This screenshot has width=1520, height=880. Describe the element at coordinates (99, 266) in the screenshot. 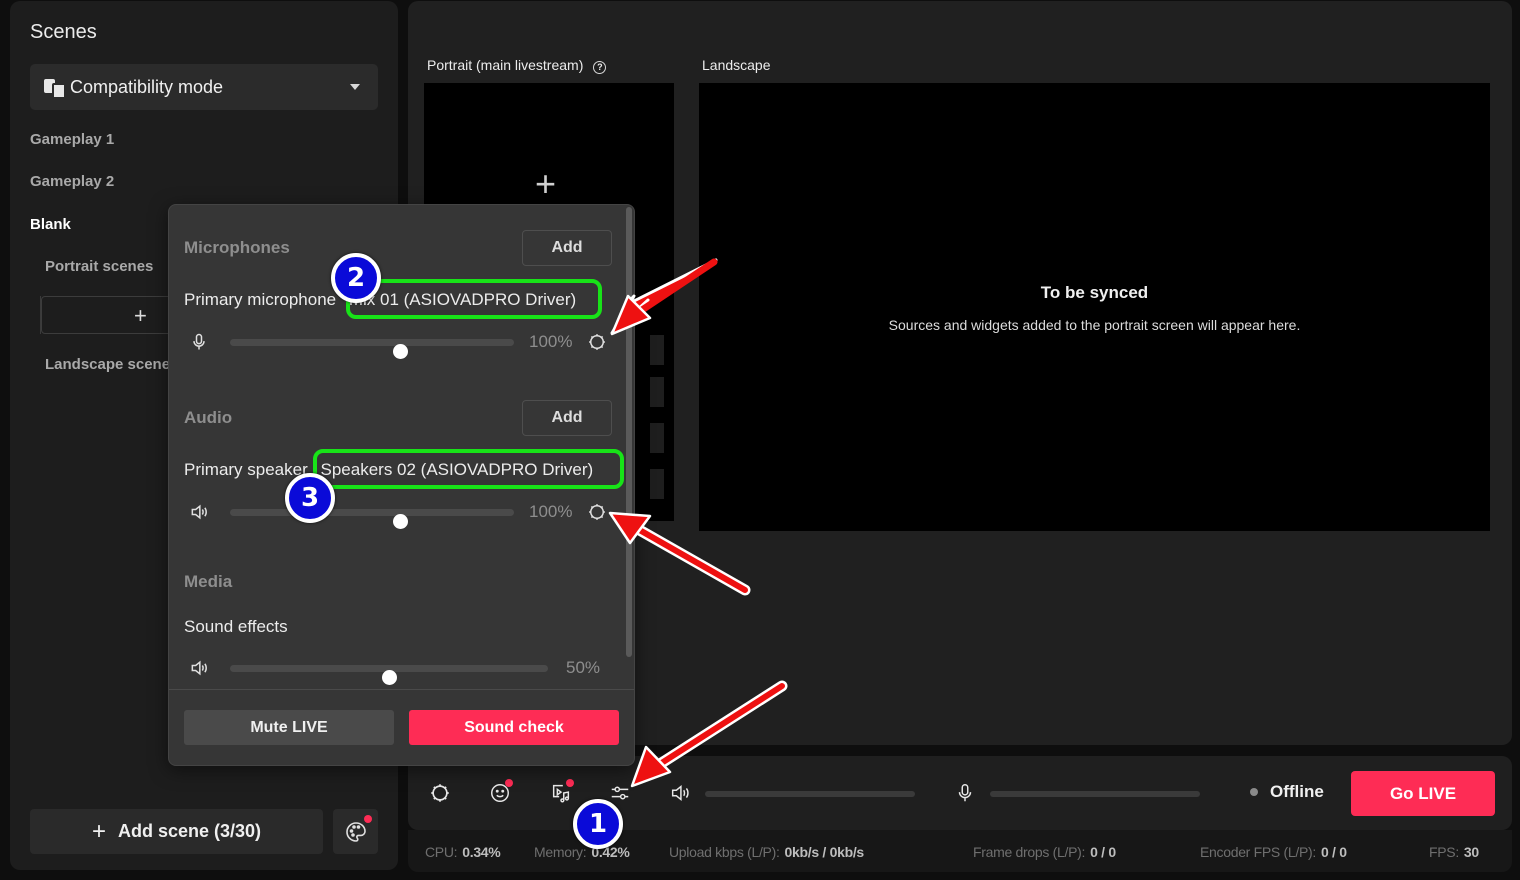

I see `portrait-scenes-heading: Portrait scenes` at that location.